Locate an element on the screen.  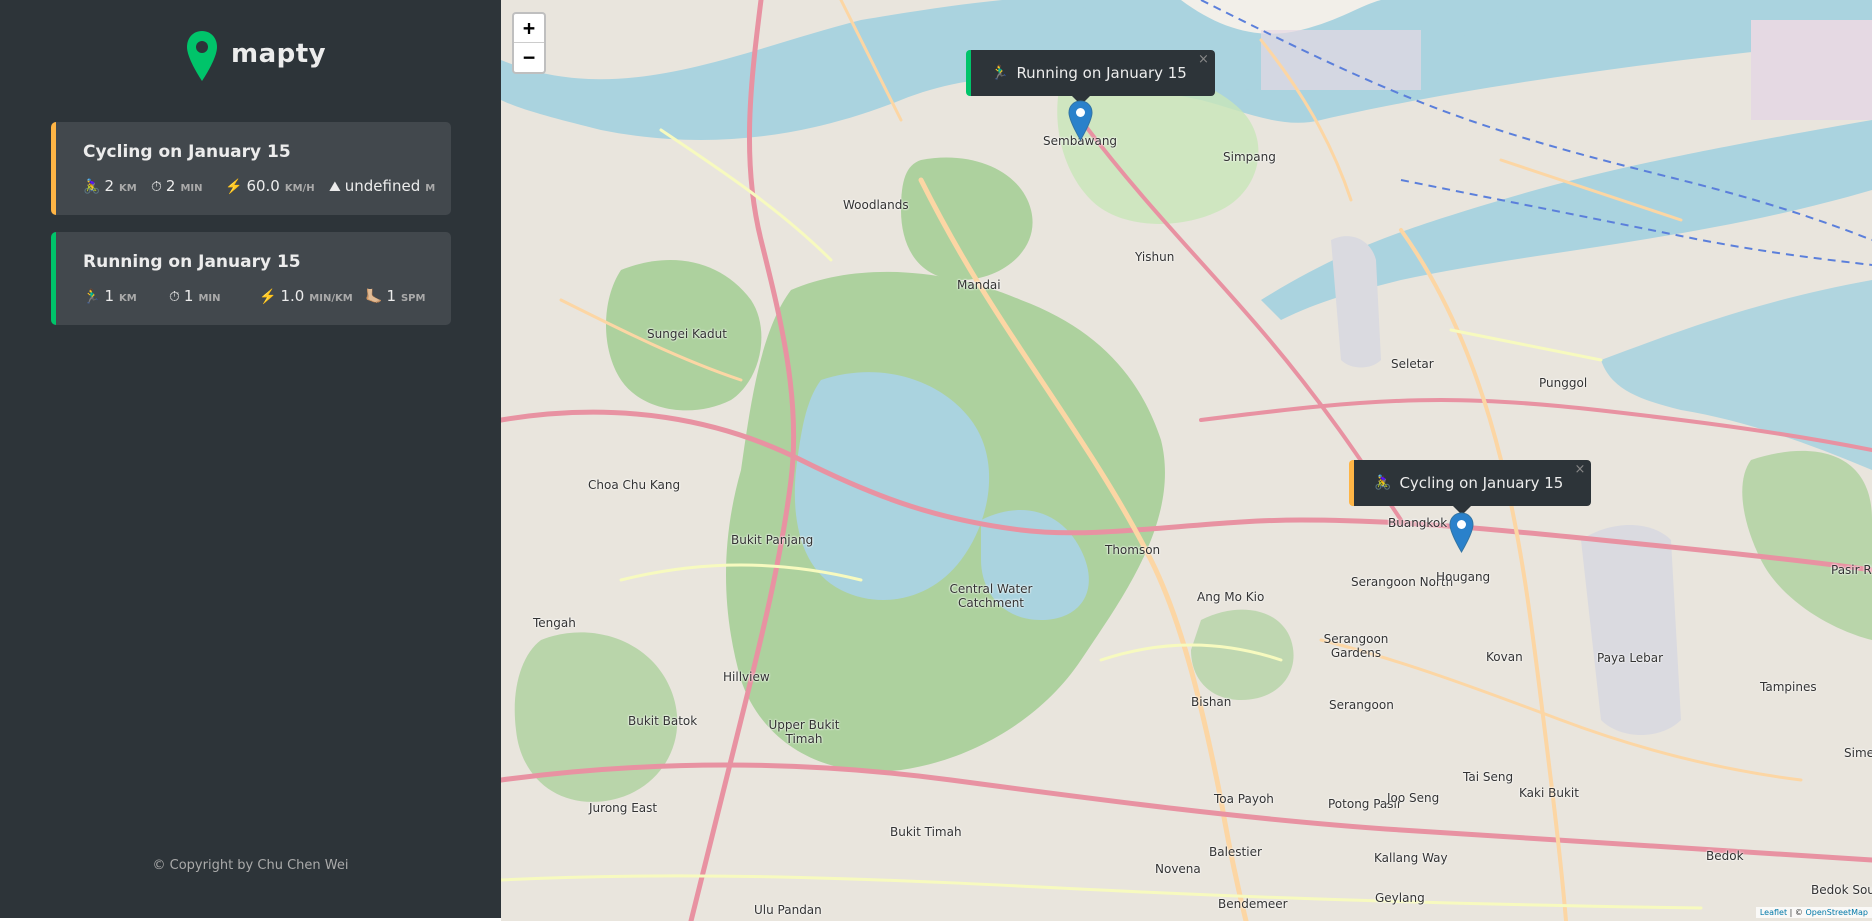
distance-value: 1 is located at coordinates (109, 296).